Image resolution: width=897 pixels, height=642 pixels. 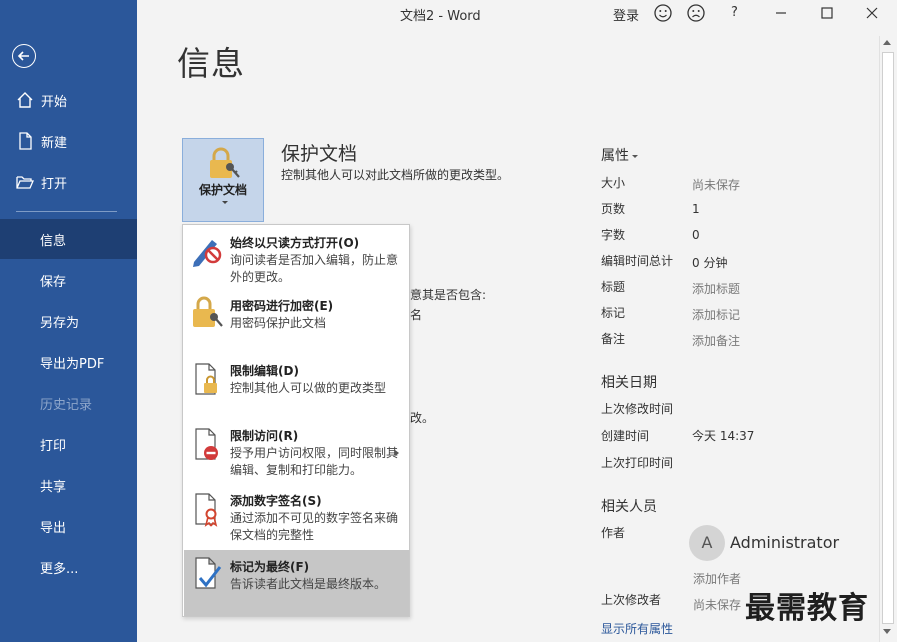 What do you see at coordinates (206, 444) in the screenshot?
I see `doc-restricted-icon` at bounding box center [206, 444].